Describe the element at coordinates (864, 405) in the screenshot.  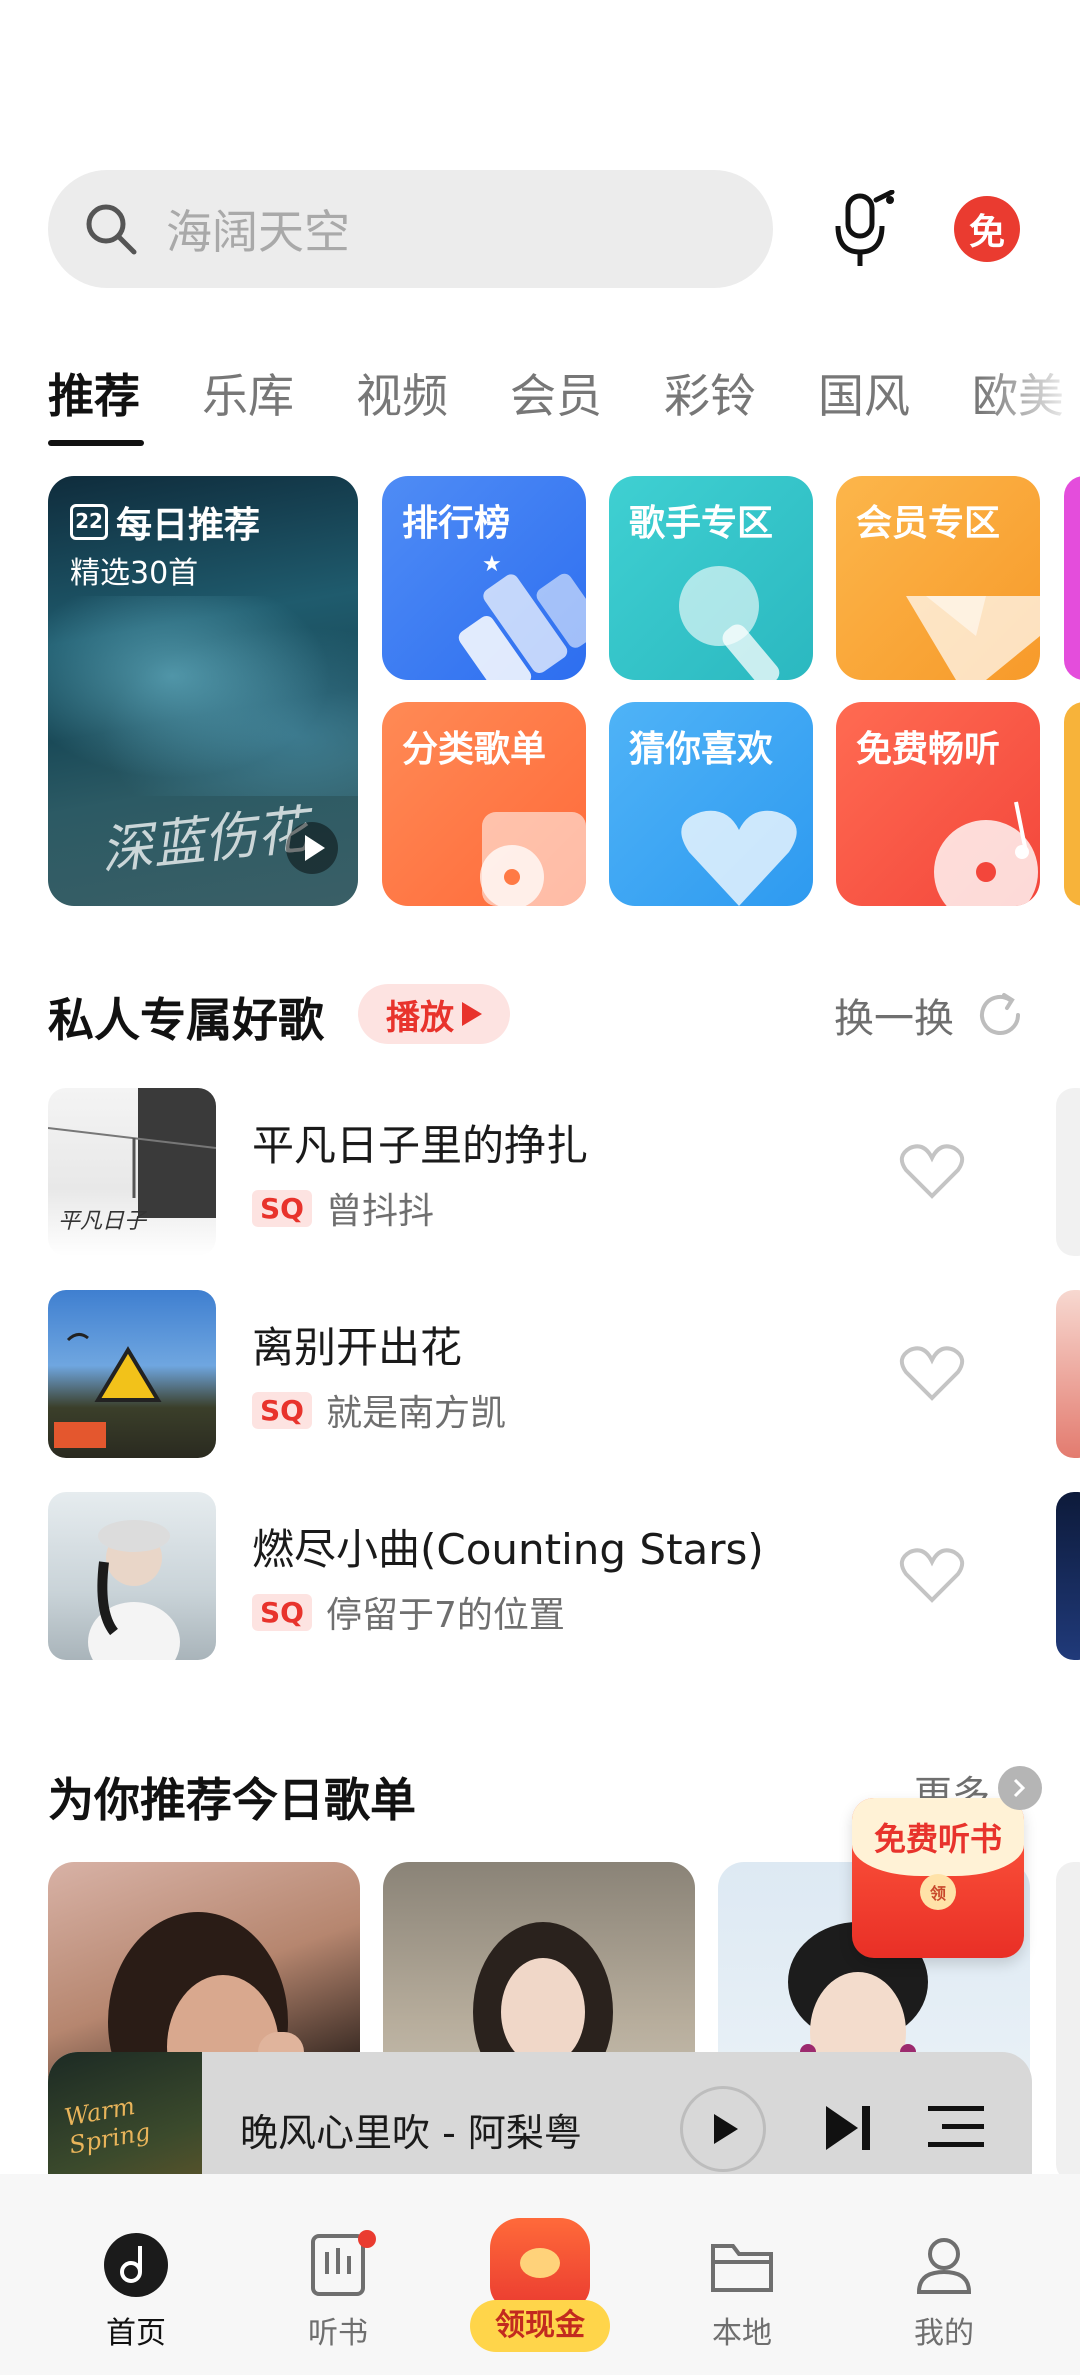
I see `tab-guofeng: 国风` at that location.